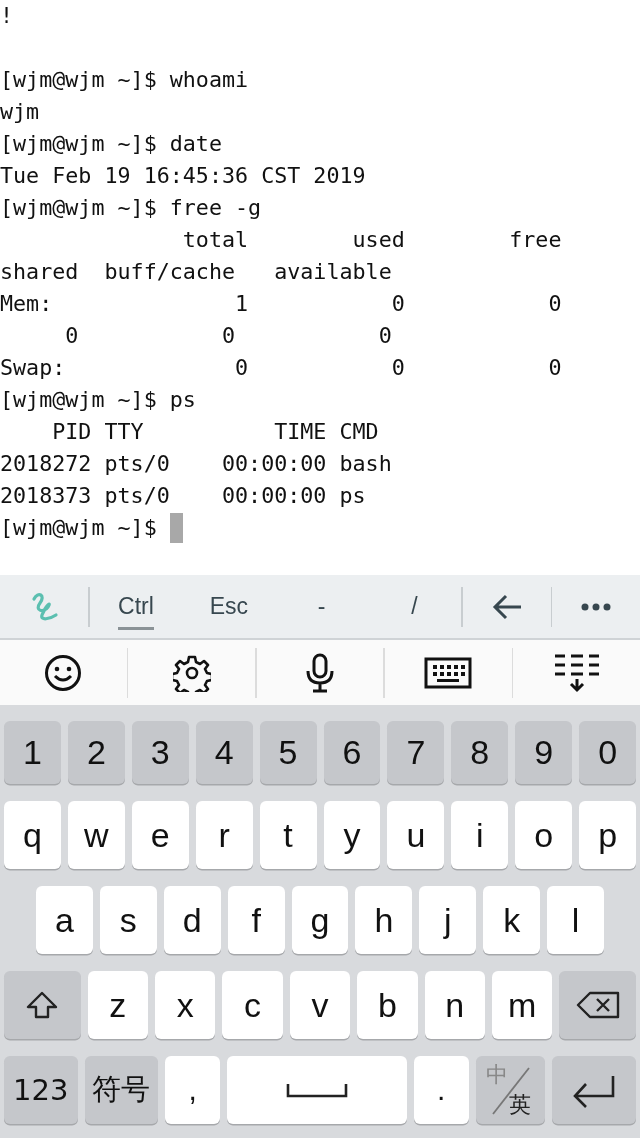  Describe the element at coordinates (322, 606) in the screenshot. I see `extra-key: -` at that location.